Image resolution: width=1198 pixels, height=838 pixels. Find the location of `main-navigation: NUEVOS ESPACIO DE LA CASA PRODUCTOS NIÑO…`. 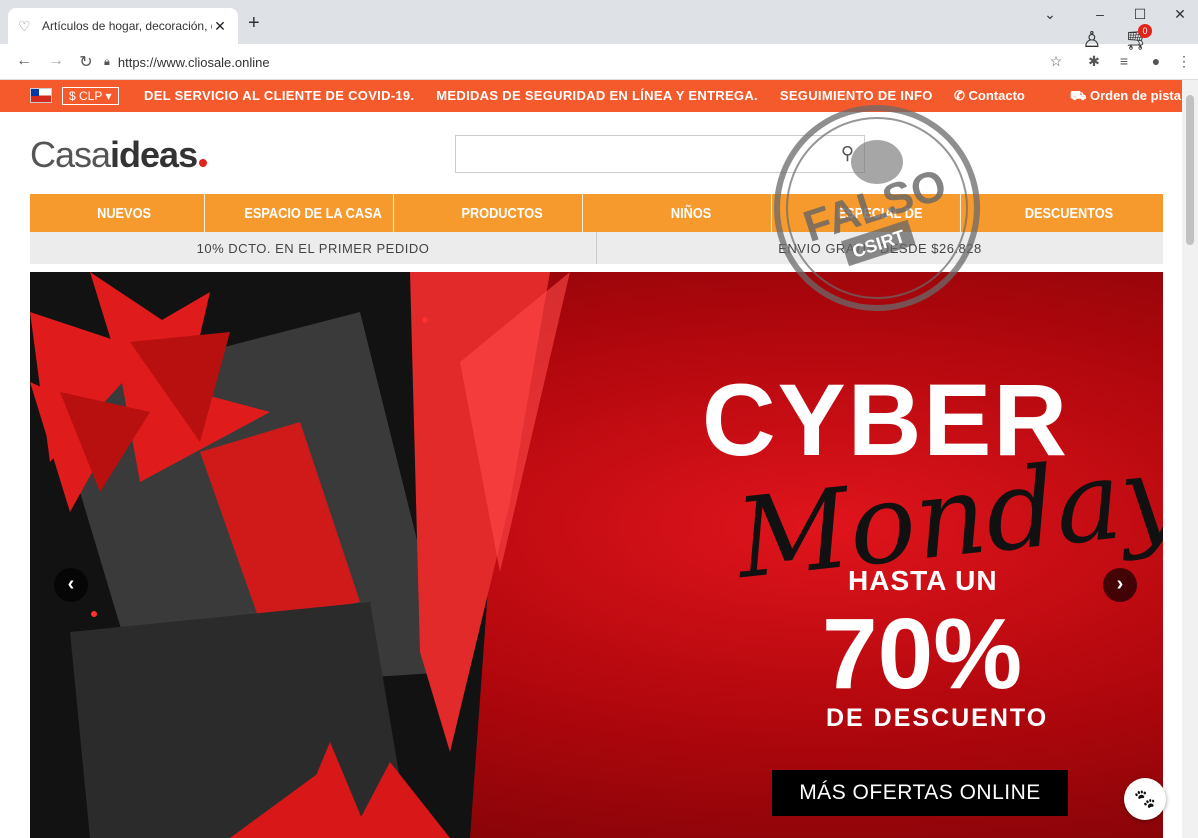

main-navigation: NUEVOS ESPACIO DE LA CASA PRODUCTOS NIÑO… is located at coordinates (596, 213).